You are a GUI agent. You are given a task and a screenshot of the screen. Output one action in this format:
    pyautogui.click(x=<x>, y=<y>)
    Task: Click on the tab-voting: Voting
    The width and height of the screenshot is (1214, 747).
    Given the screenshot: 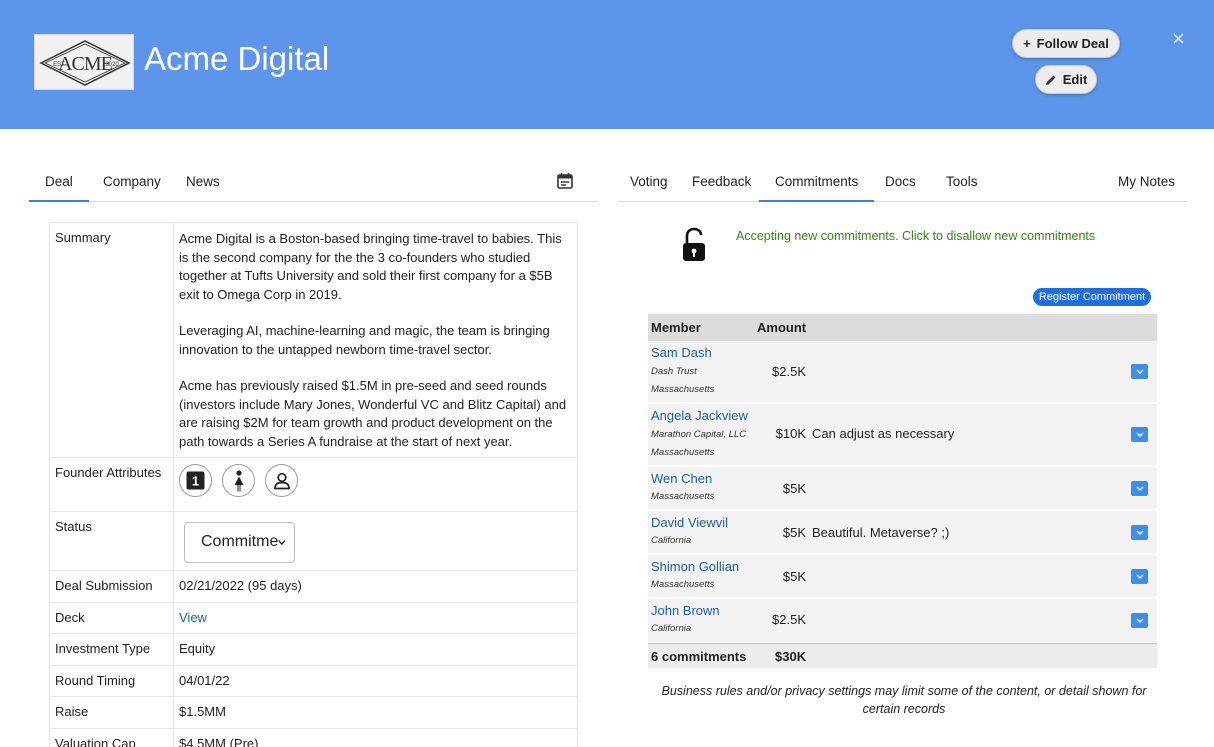 What is the action you would take?
    pyautogui.click(x=649, y=181)
    